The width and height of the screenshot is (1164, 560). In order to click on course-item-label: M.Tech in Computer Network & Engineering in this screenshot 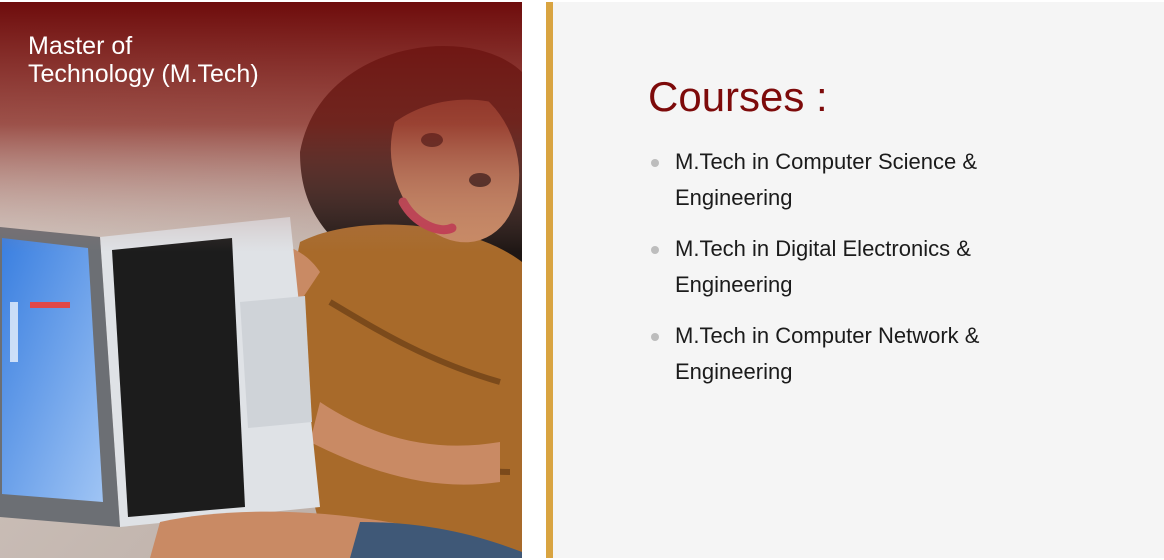, I will do `click(827, 353)`.